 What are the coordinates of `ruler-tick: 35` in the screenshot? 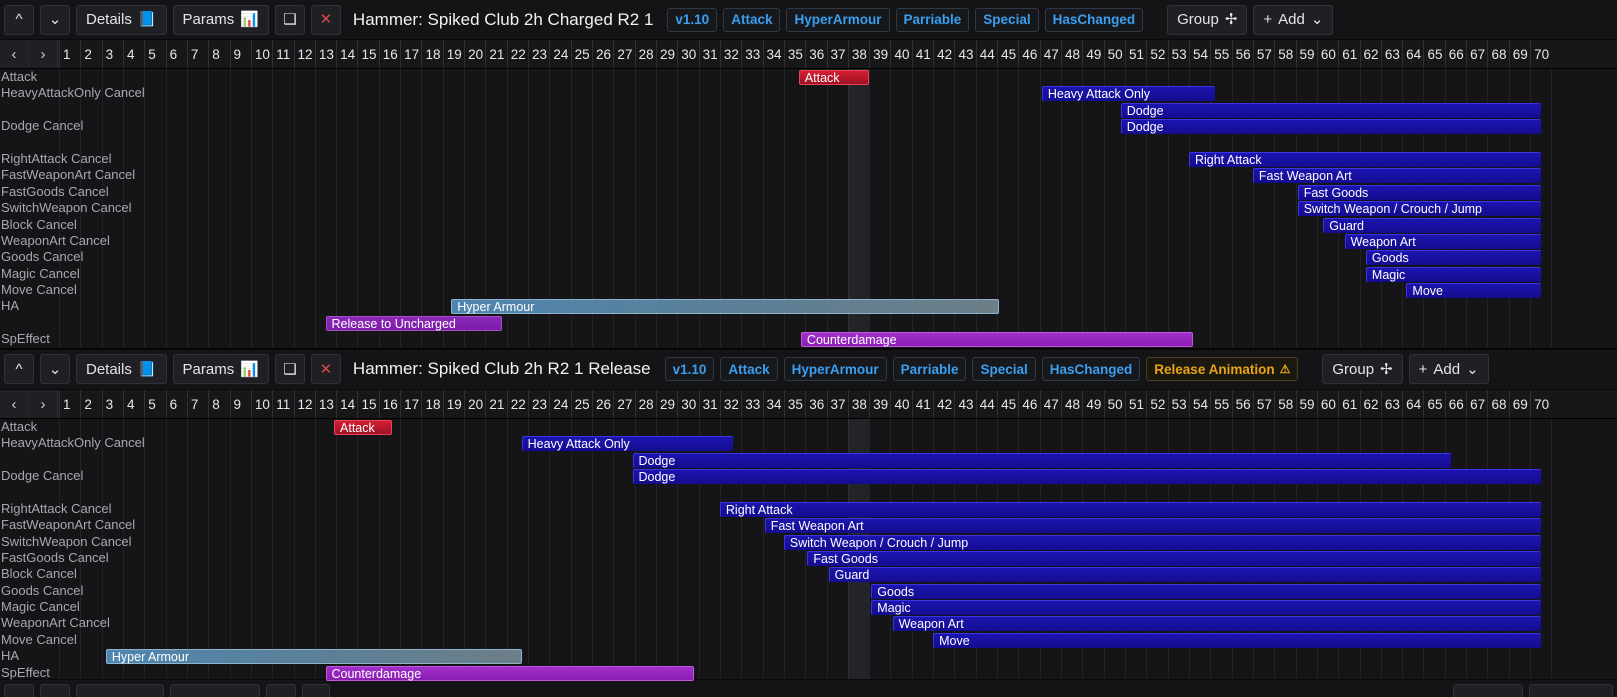 It's located at (794, 54).